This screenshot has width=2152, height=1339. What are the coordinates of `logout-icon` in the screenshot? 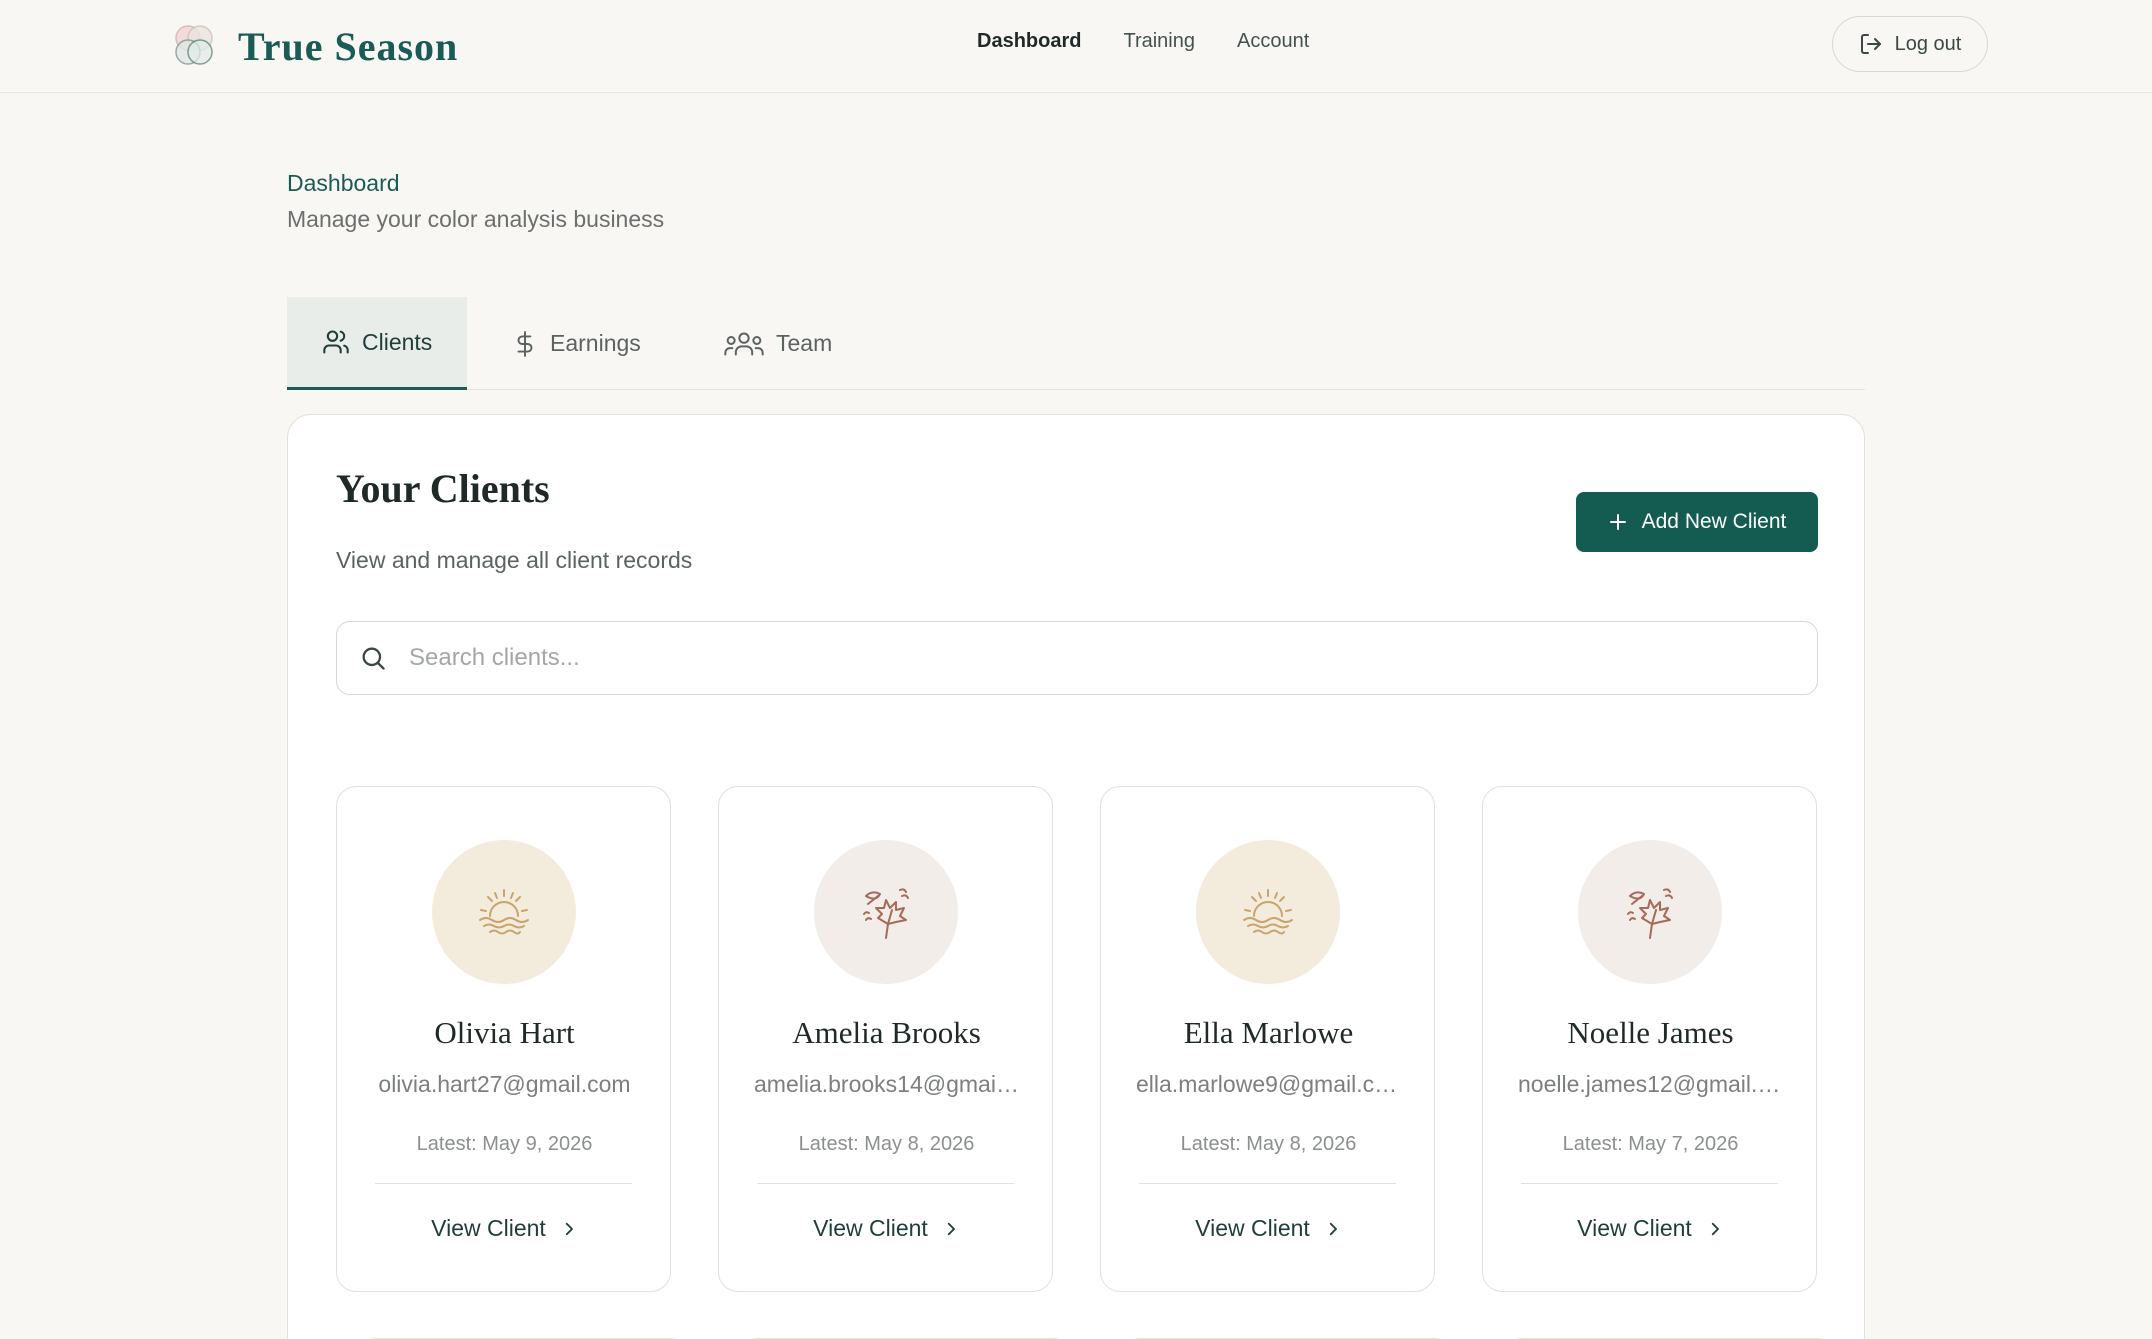 It's located at (1870, 44).